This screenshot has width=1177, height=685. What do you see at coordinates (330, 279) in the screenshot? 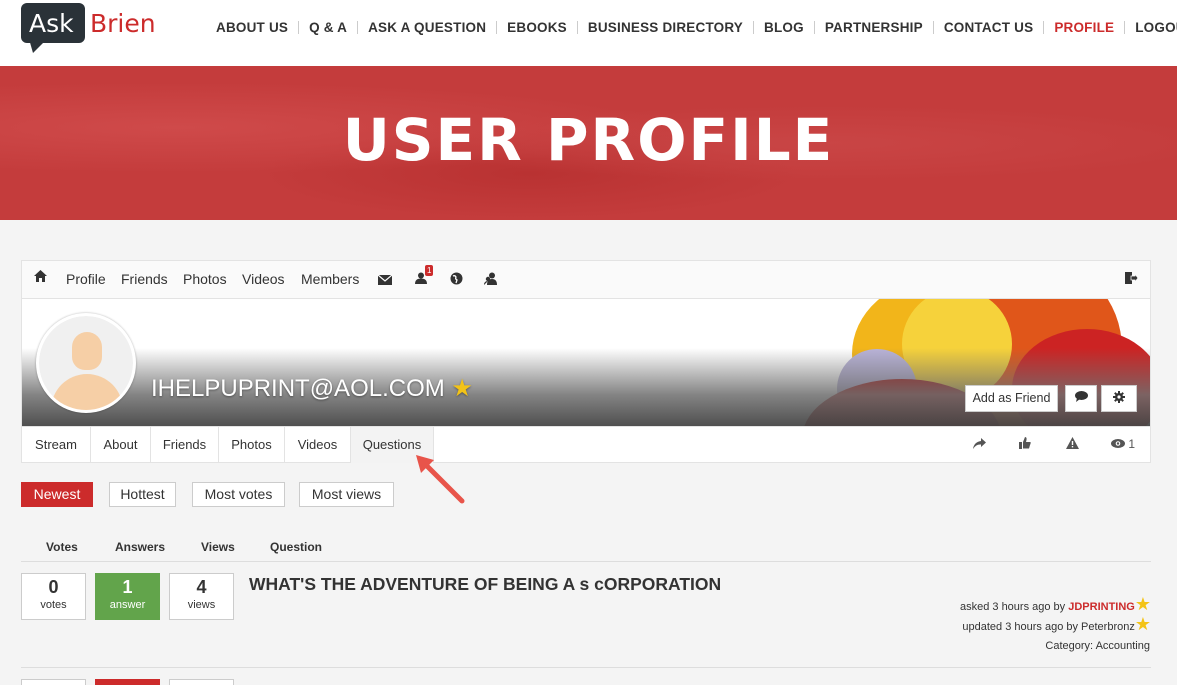
I see `toolbar-members: Members` at bounding box center [330, 279].